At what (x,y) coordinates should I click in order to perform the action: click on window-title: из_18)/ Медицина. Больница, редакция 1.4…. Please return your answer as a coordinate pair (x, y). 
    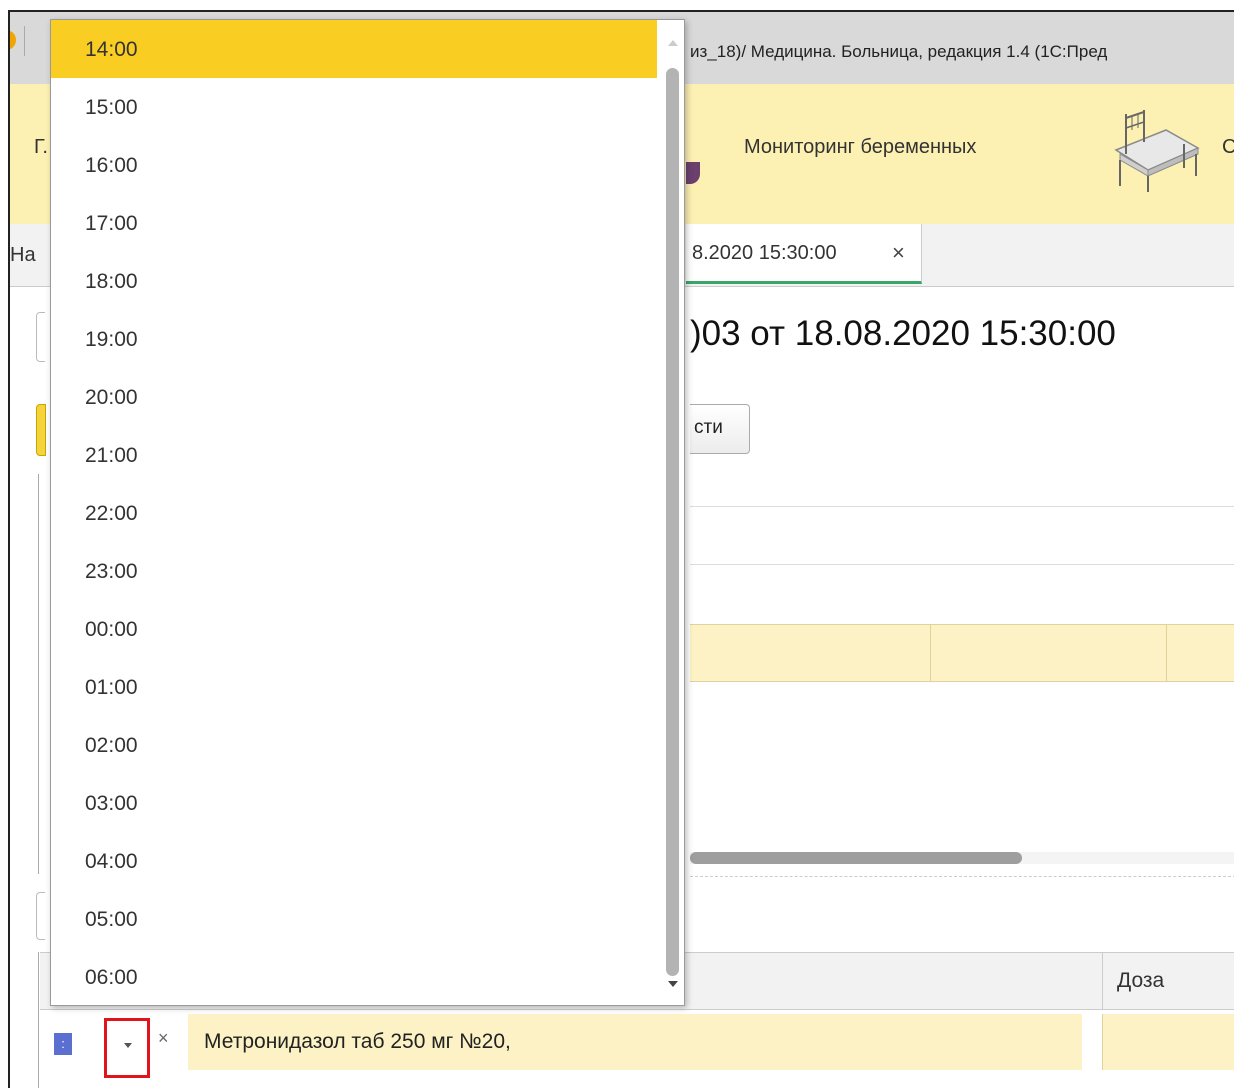
    Looking at the image, I should click on (899, 51).